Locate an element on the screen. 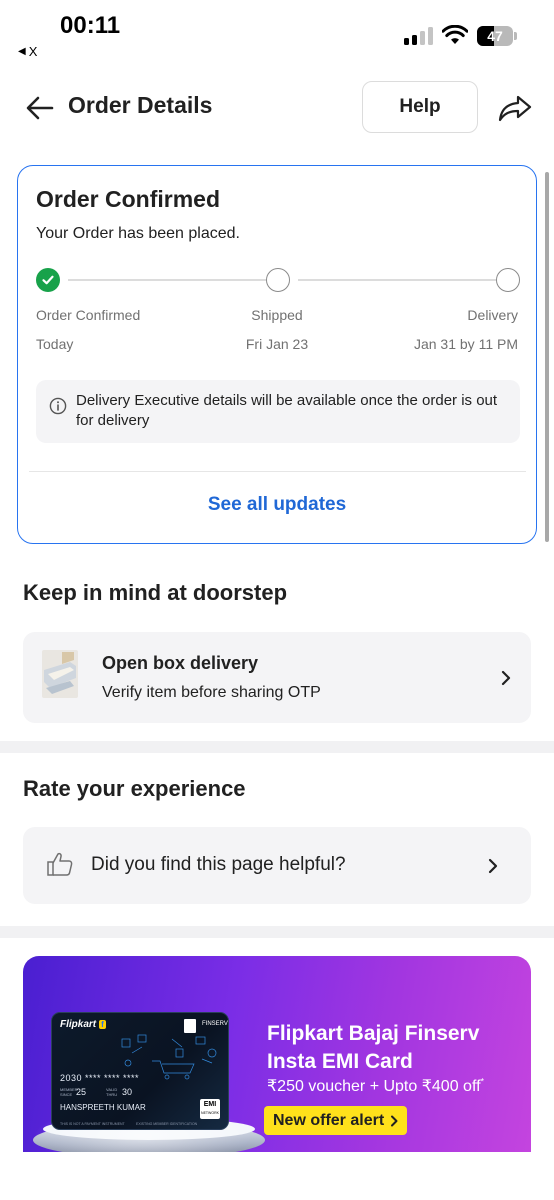  banner-offer: ₹250 voucher + Upto ₹400 off is located at coordinates (374, 1086).